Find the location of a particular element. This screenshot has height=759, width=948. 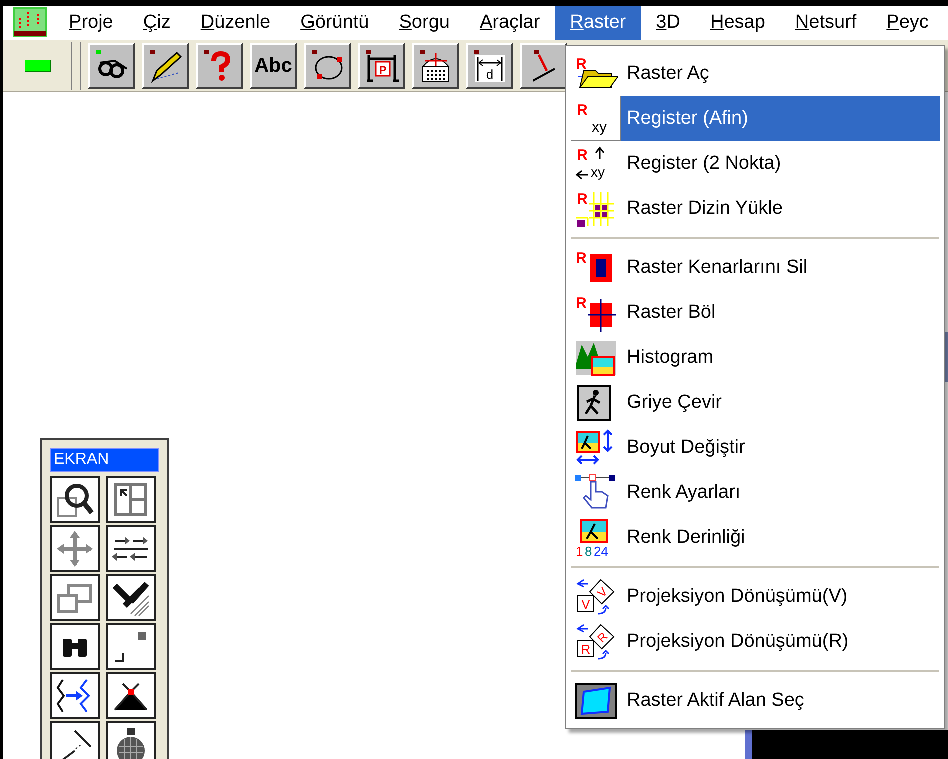

menu-bar-item: Sorgu is located at coordinates (424, 23).